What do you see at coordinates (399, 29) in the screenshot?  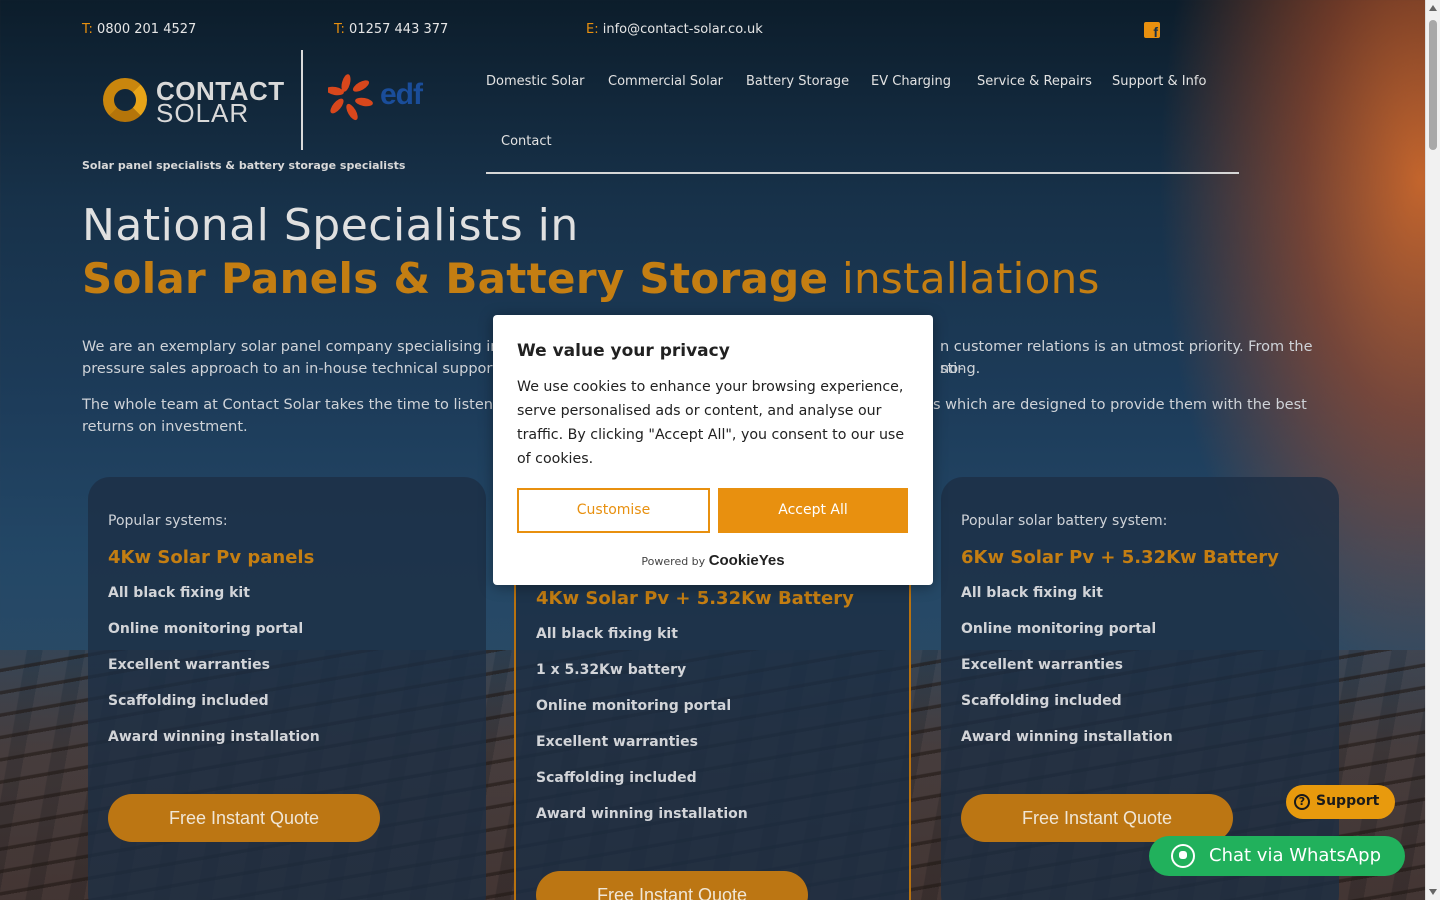 I see `phone-number: 01257 443 377` at bounding box center [399, 29].